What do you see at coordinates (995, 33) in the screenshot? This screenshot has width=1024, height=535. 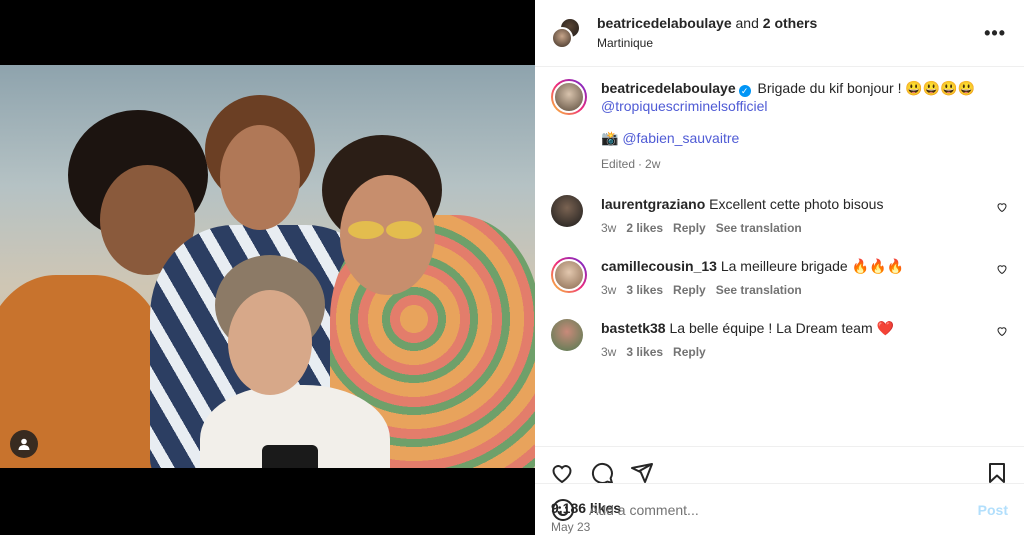 I see `more-icon: •••` at bounding box center [995, 33].